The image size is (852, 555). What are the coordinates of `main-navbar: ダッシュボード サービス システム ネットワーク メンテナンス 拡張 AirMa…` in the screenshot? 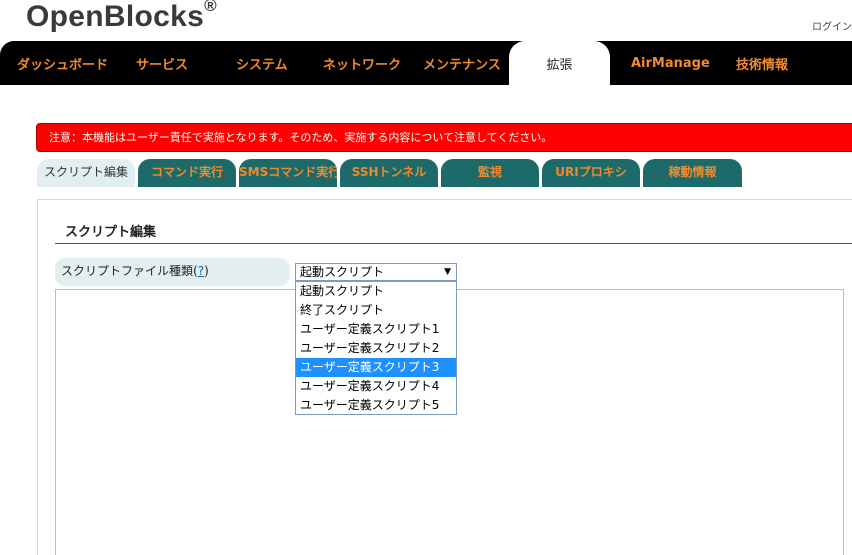 It's located at (426, 63).